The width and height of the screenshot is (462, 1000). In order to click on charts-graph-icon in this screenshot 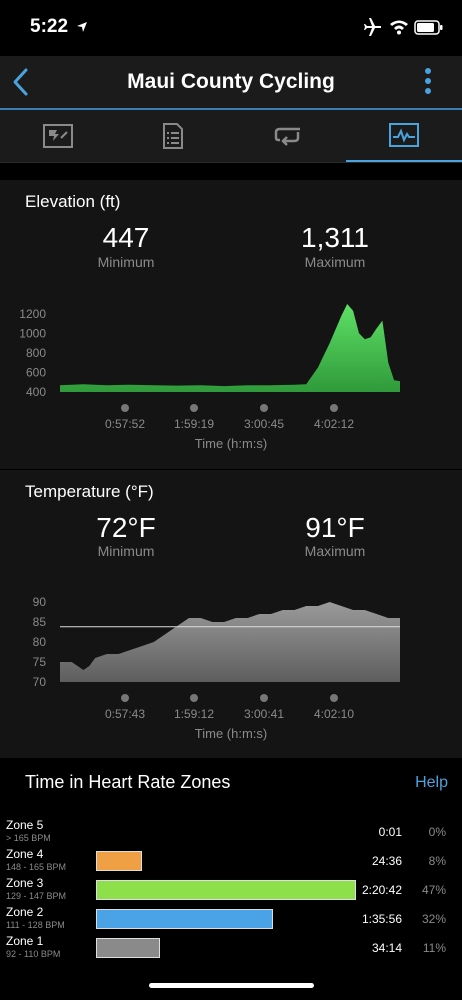, I will do `click(404, 135)`.